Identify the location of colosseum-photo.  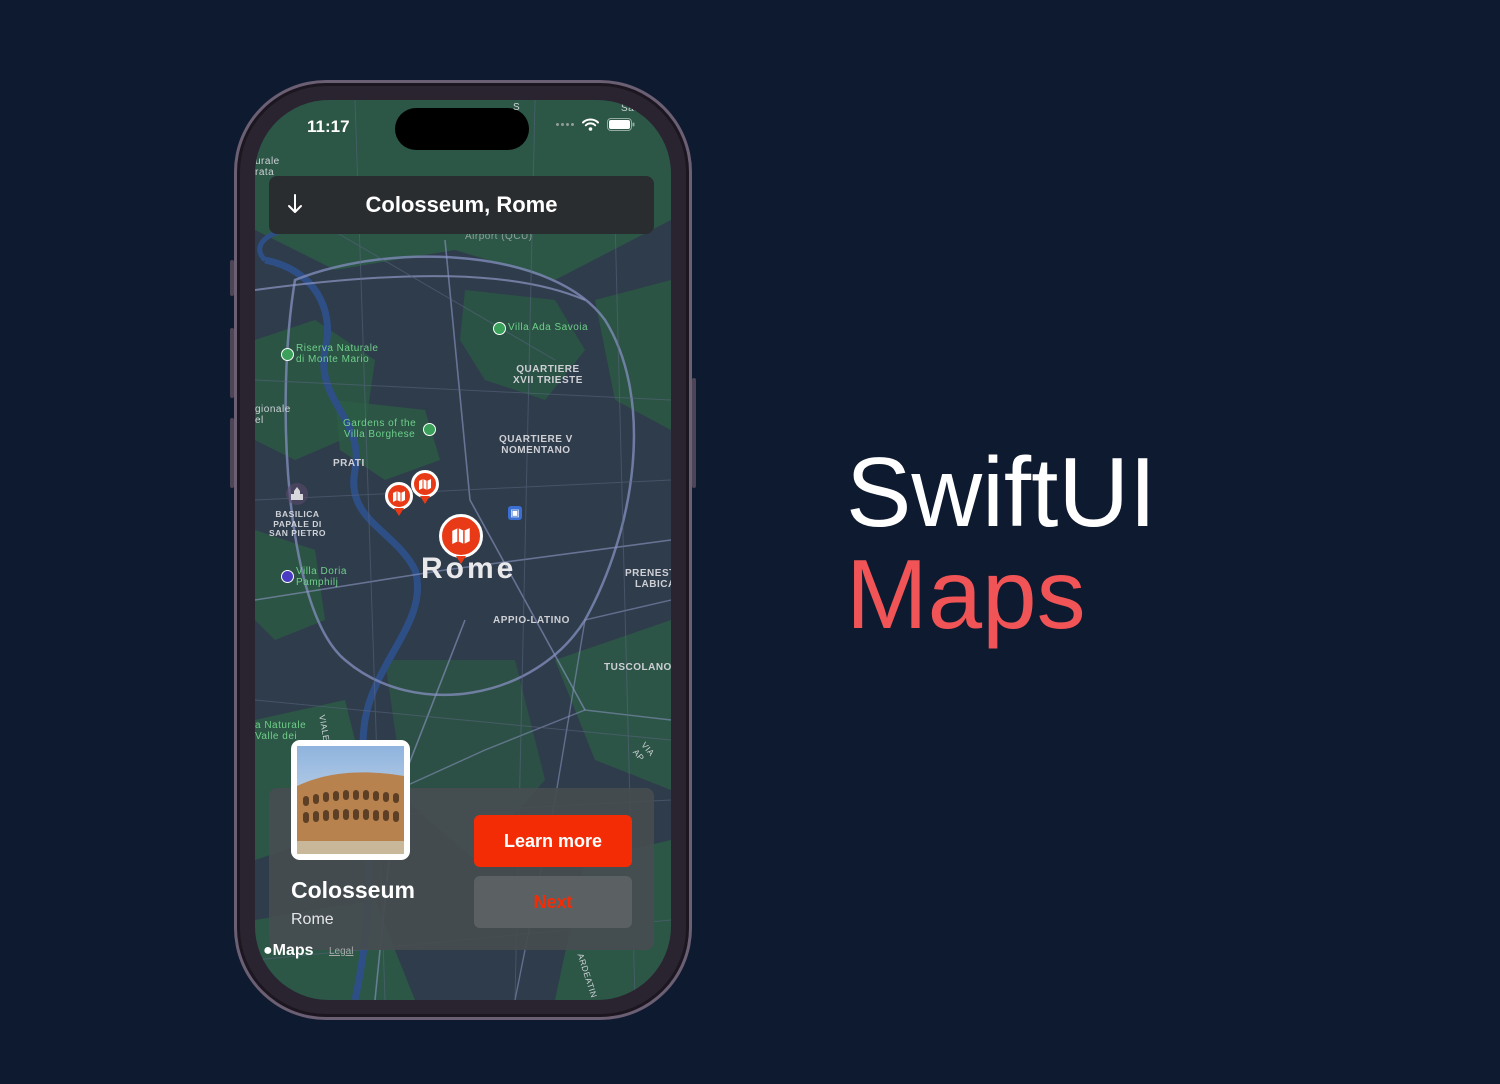
(350, 800).